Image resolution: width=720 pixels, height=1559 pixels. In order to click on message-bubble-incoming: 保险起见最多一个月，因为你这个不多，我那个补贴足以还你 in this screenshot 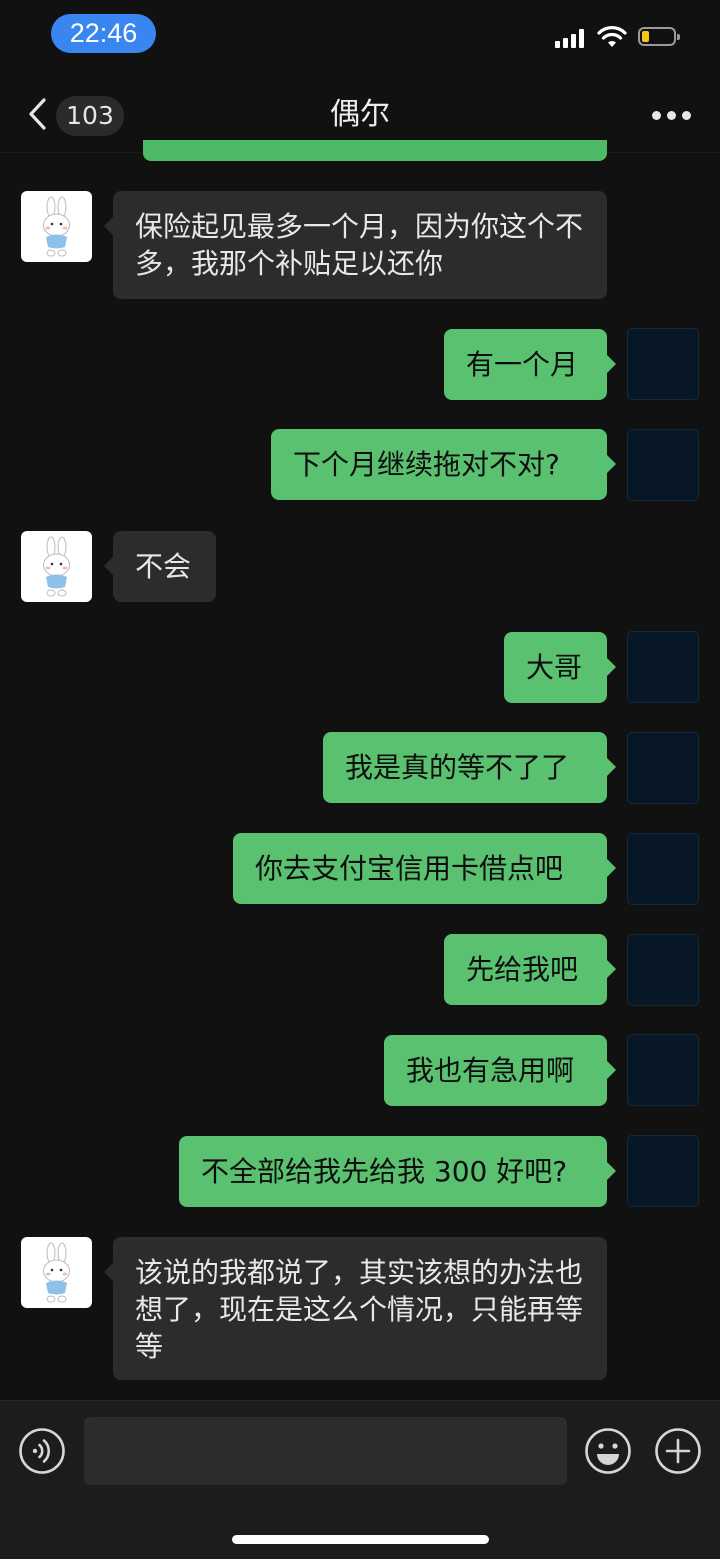, I will do `click(355, 245)`.